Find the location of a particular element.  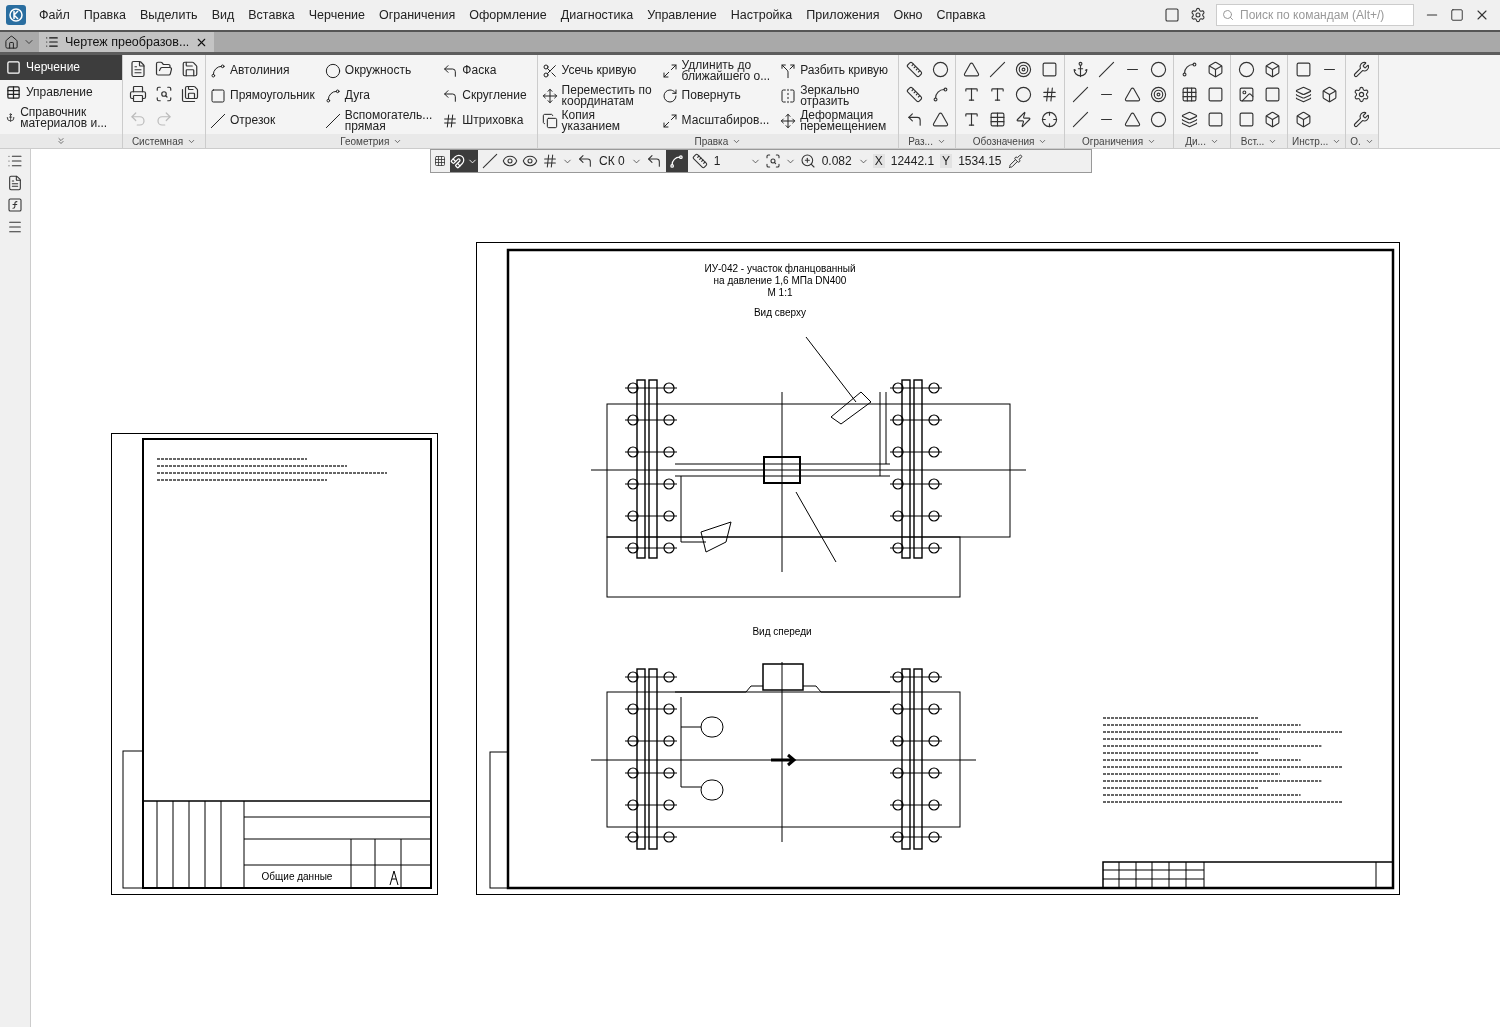

ribbon-command: Деформация перемещением is located at coordinates (837, 120).